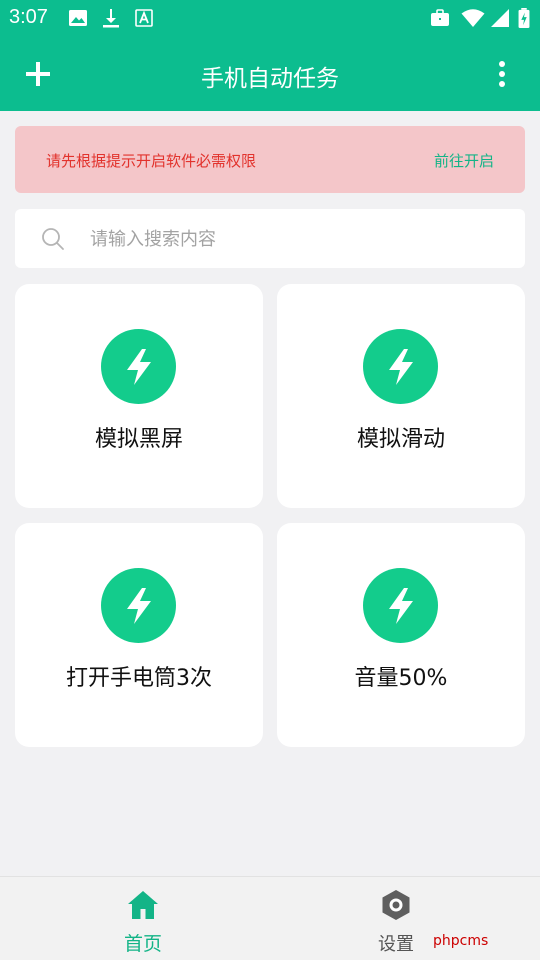 The width and height of the screenshot is (540, 960). I want to click on go-enable-link: 前往开启, so click(464, 160).